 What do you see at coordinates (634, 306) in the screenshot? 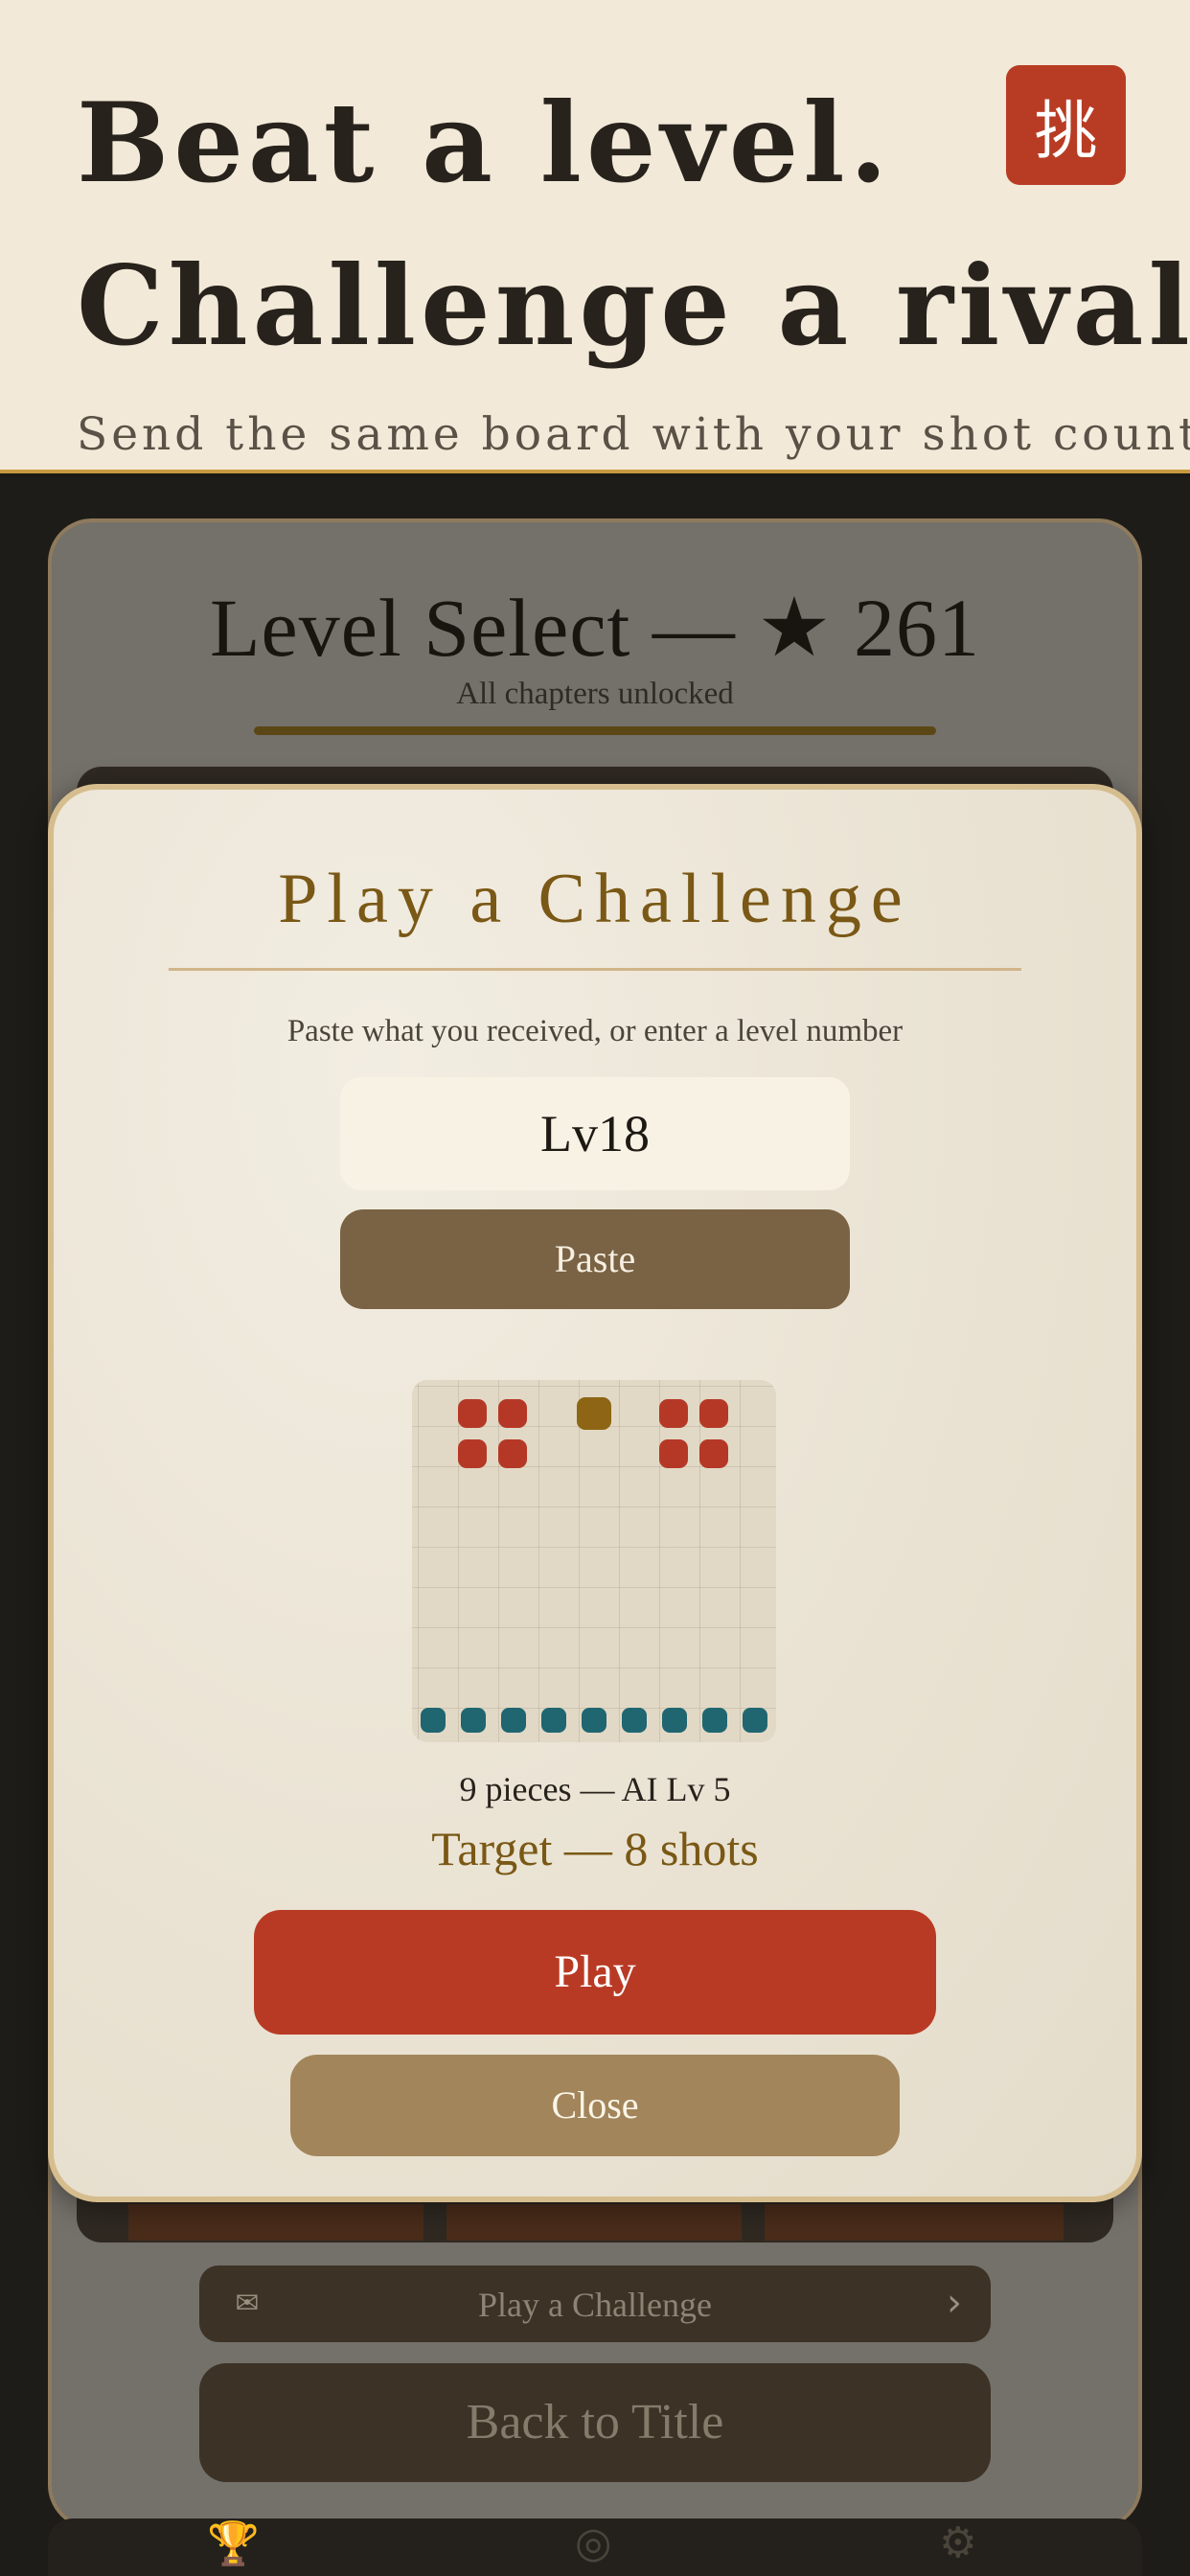
I see `headline-line-2: Challenge a rival.` at bounding box center [634, 306].